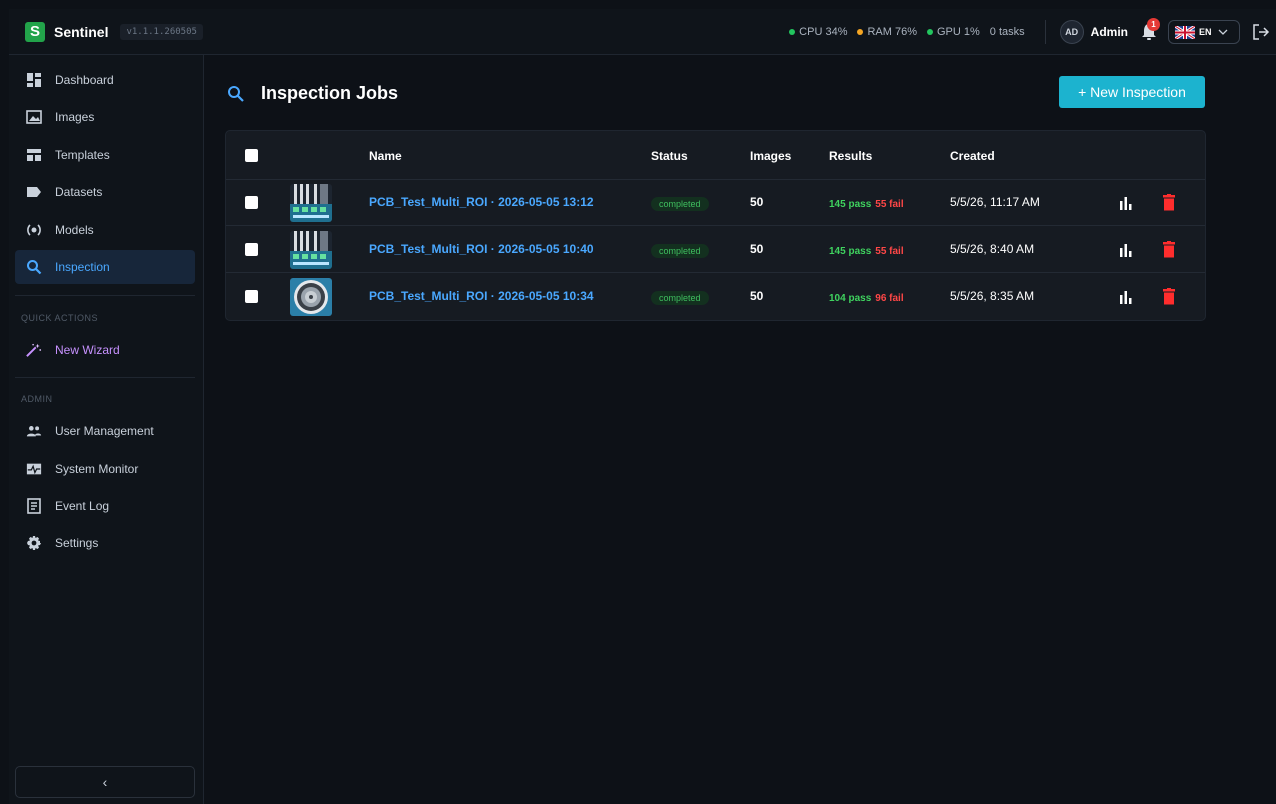 The width and height of the screenshot is (1276, 804). What do you see at coordinates (34, 469) in the screenshot?
I see `monitor-icon` at bounding box center [34, 469].